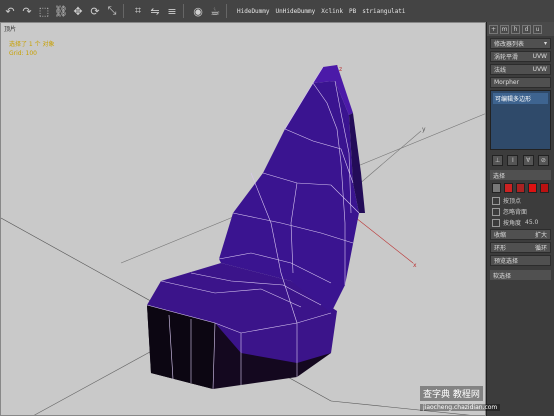 The image size is (554, 416). What do you see at coordinates (520, 175) in the screenshot?
I see `selection-rollout-header: 选择` at bounding box center [520, 175].